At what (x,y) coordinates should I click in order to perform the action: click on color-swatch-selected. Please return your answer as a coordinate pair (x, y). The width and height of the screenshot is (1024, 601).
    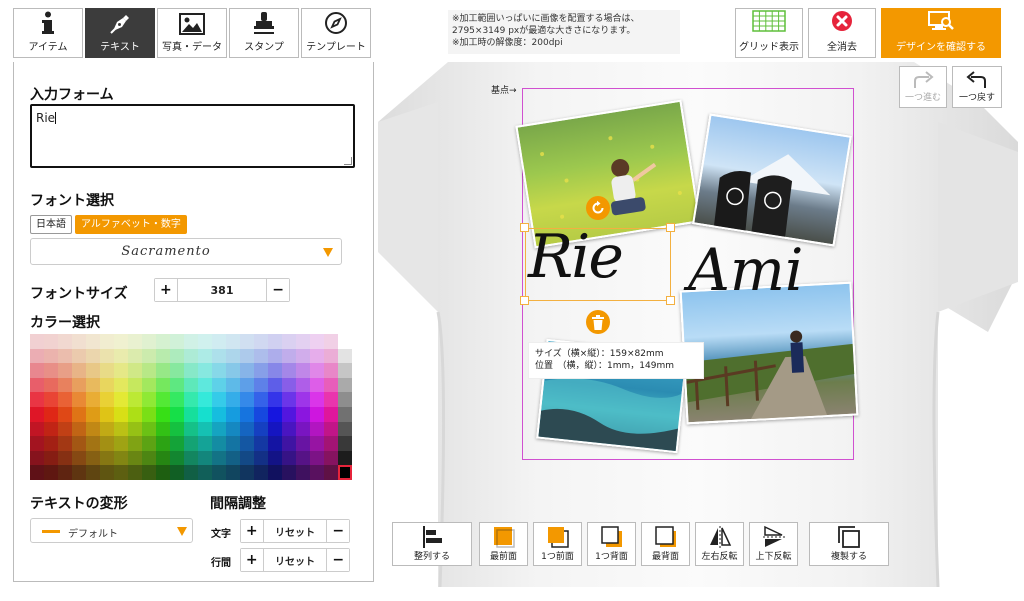
    Looking at the image, I should click on (345, 472).